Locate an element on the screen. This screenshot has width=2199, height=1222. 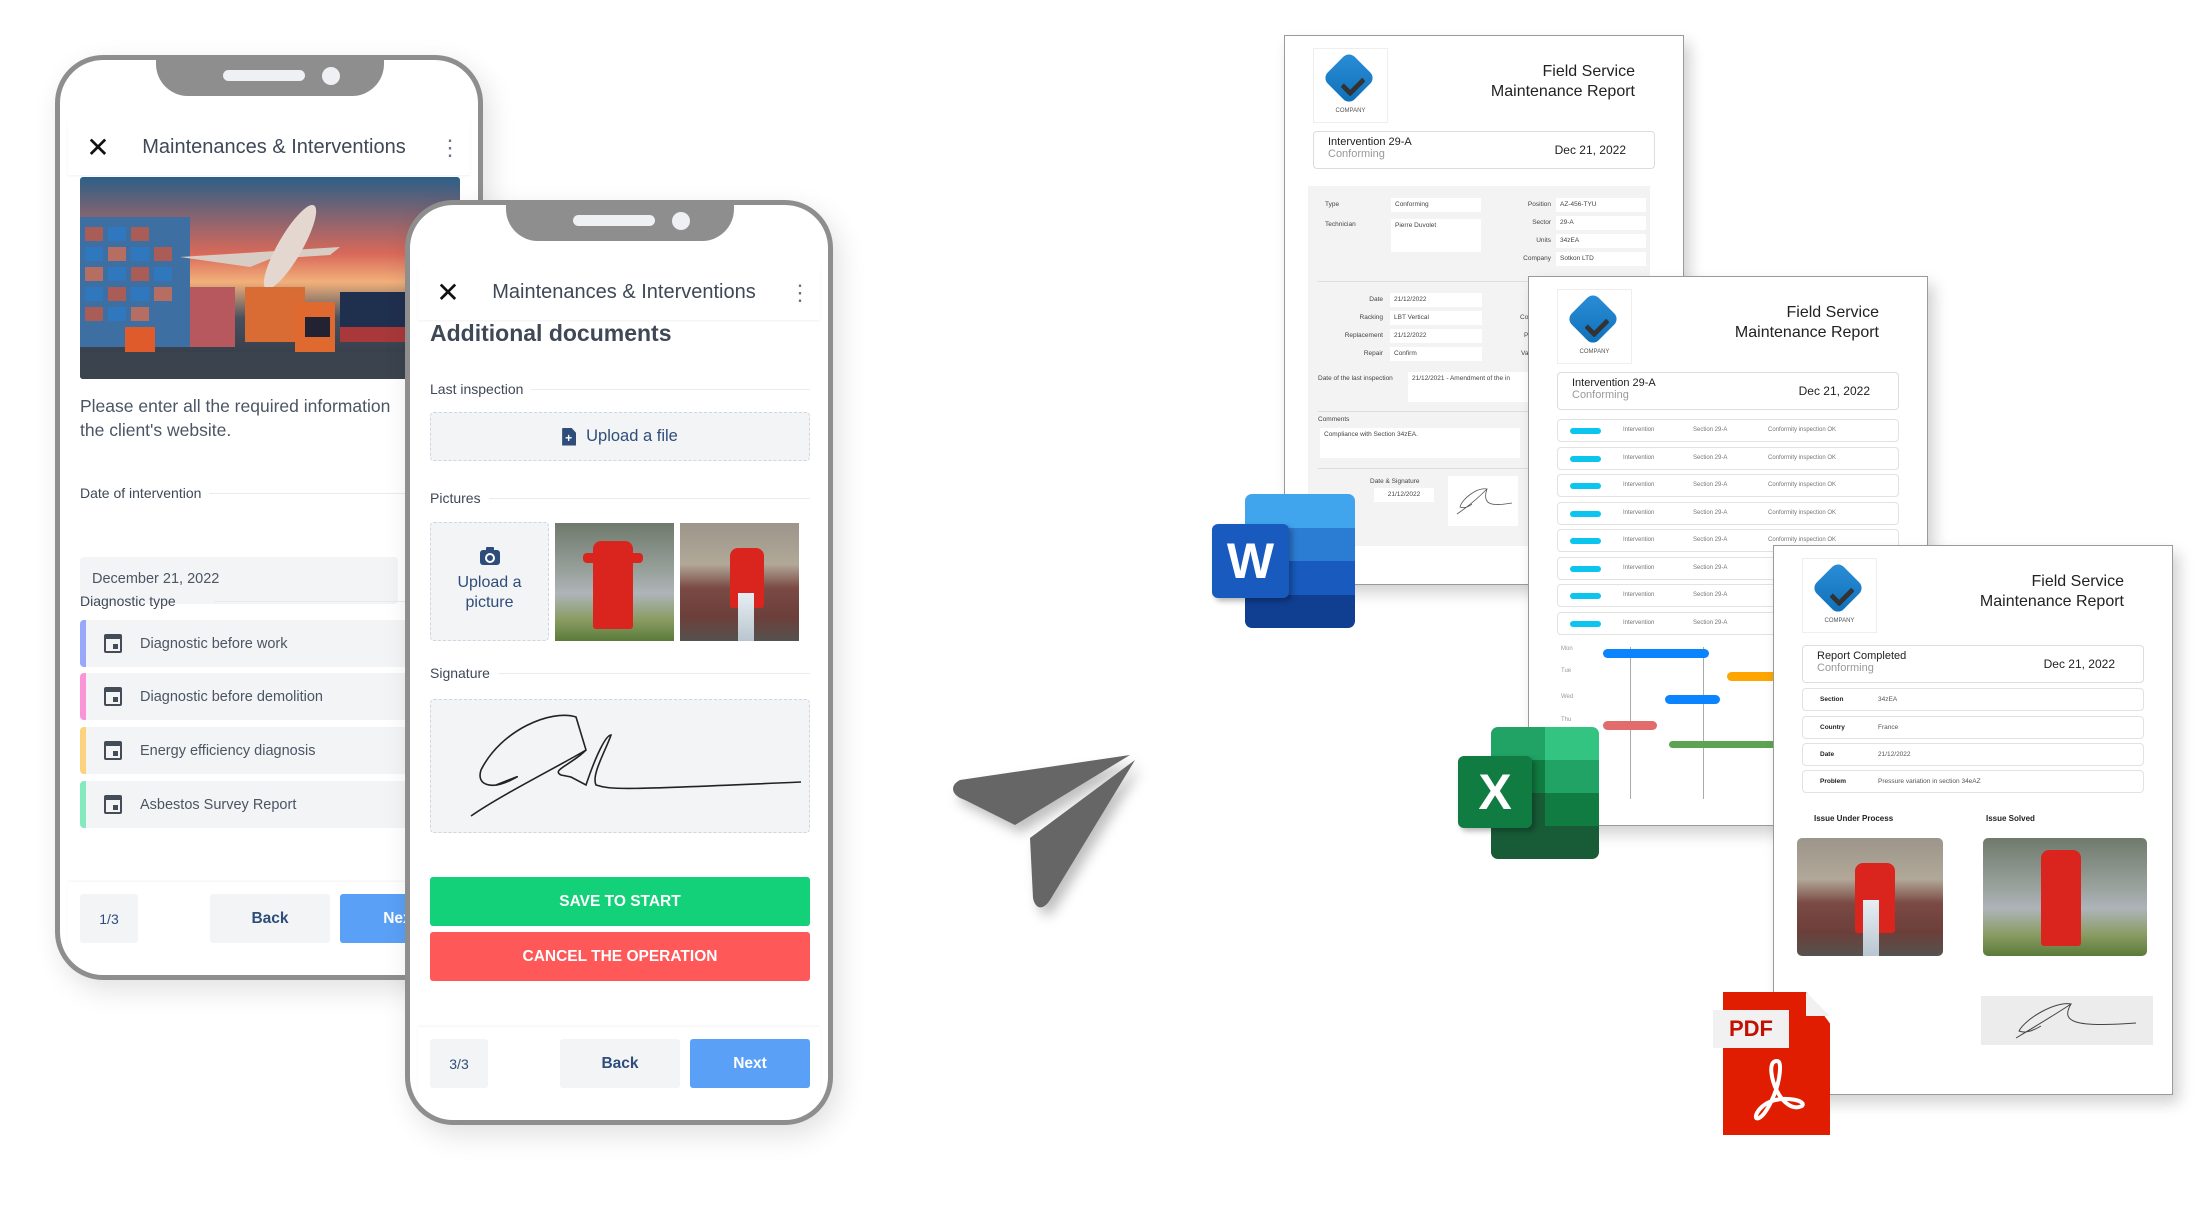
company-logo: COMPANY is located at coordinates (1594, 326).